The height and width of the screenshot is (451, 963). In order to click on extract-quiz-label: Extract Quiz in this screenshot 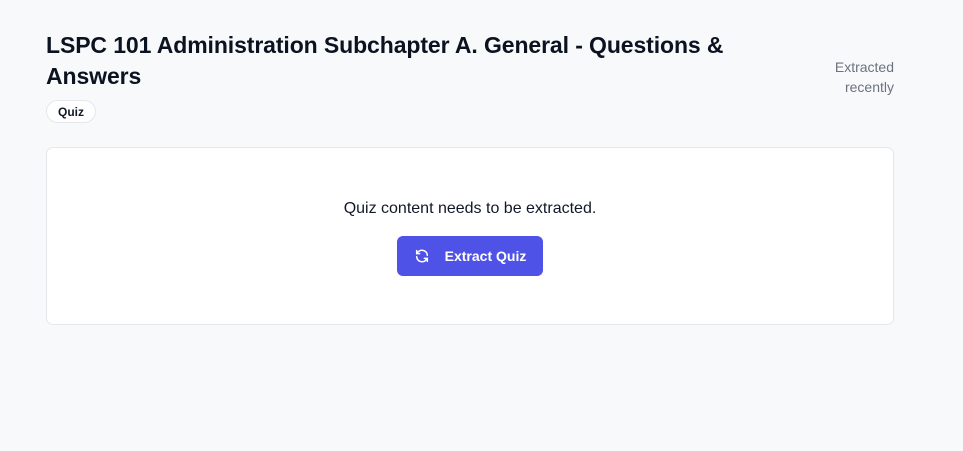, I will do `click(485, 256)`.